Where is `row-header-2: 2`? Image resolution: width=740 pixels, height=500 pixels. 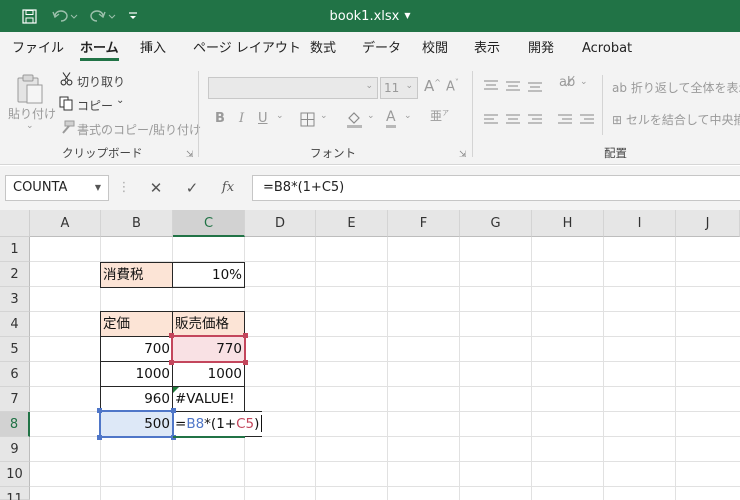
row-header-2: 2 is located at coordinates (15, 274).